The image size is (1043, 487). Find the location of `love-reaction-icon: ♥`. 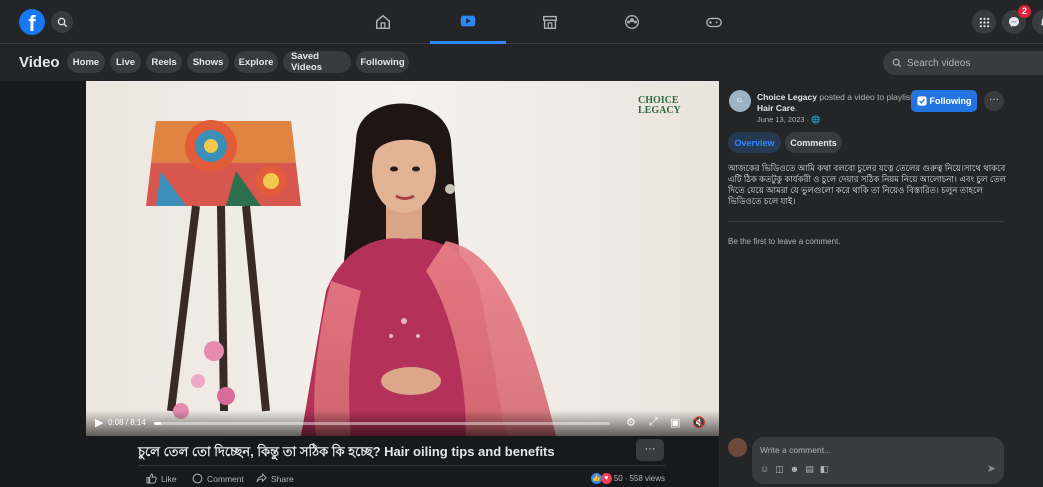

love-reaction-icon: ♥ is located at coordinates (606, 478).